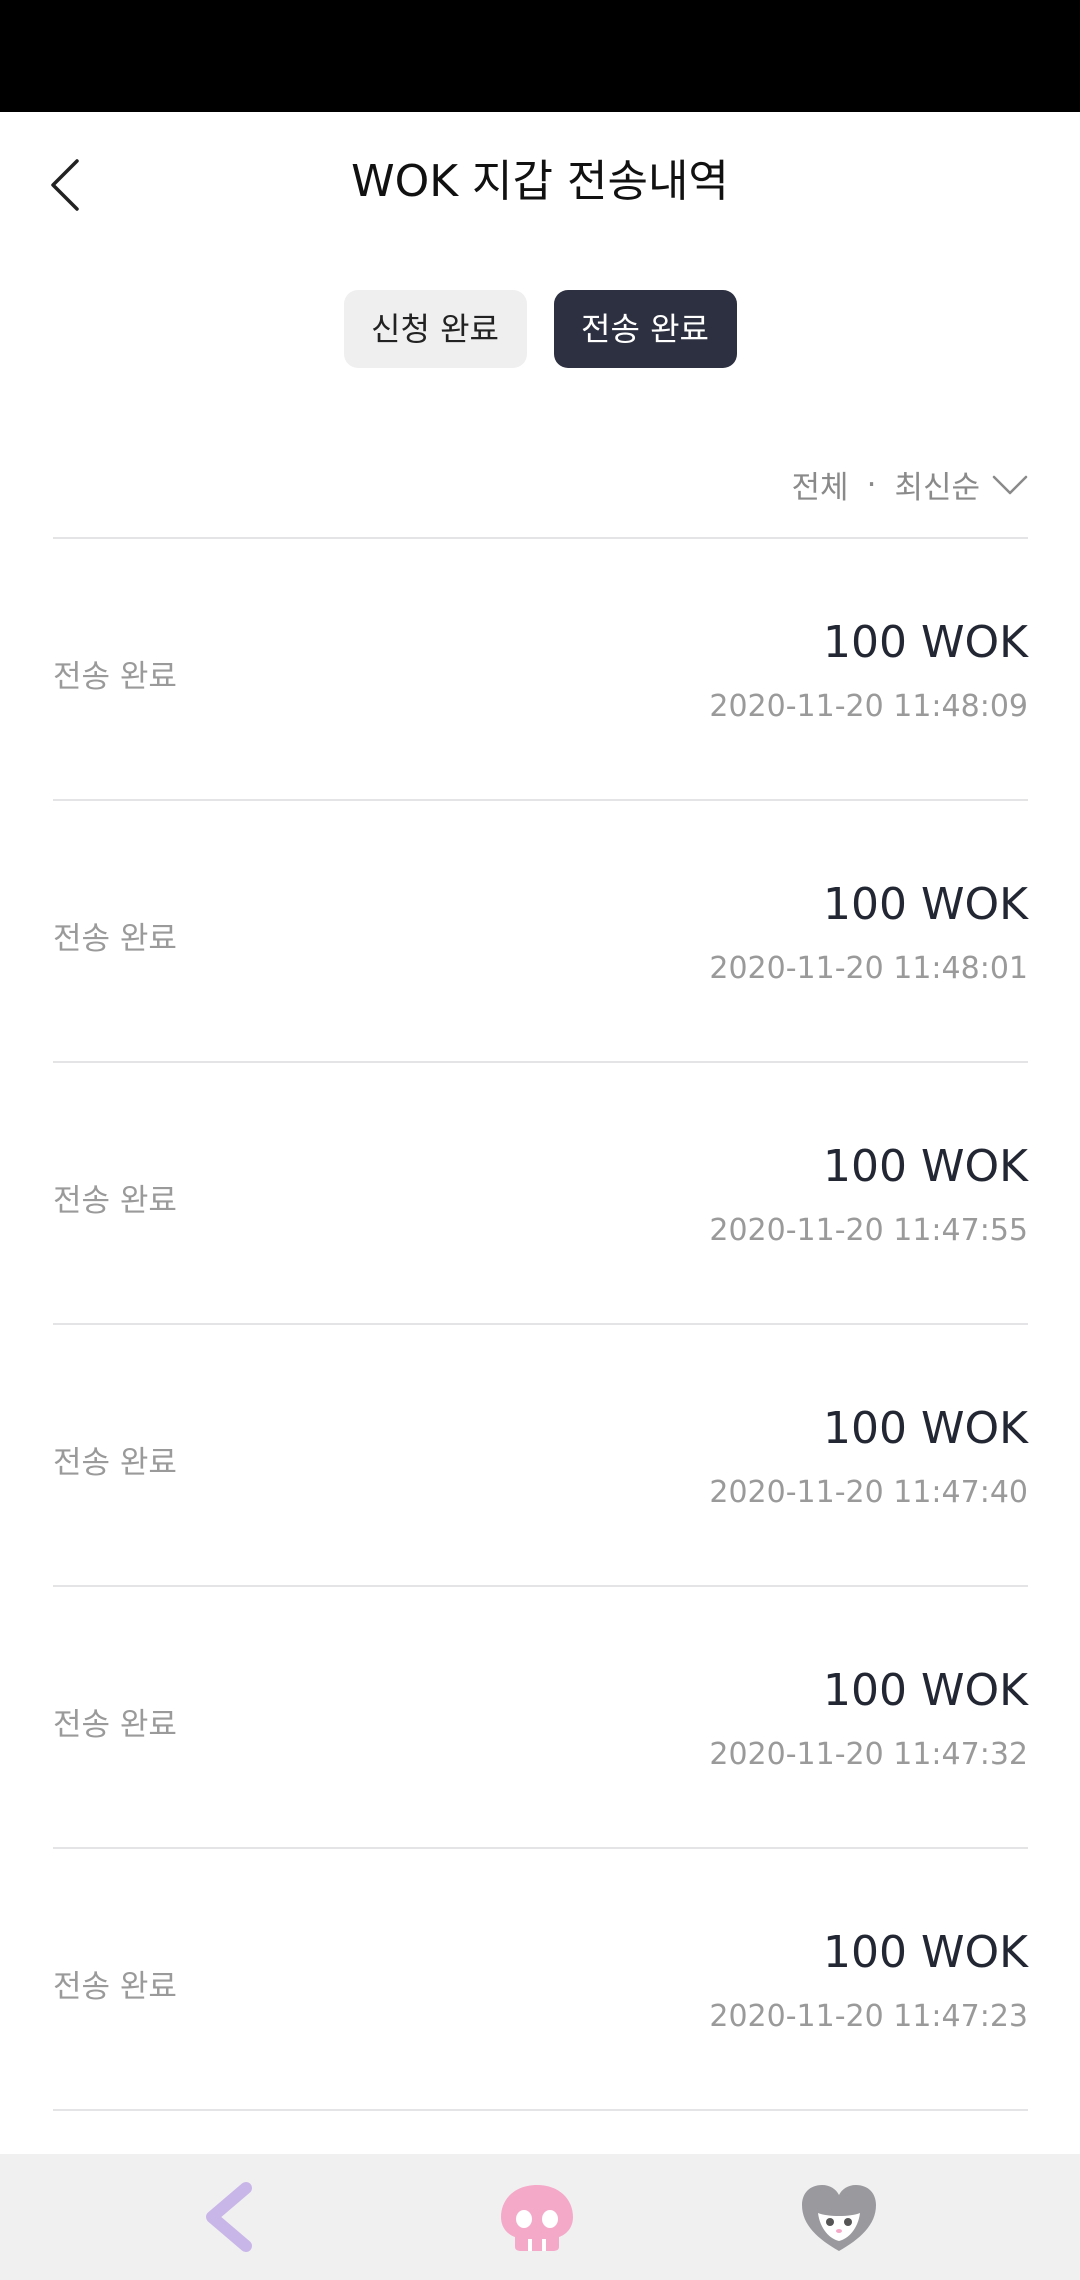 The image size is (1080, 2280). What do you see at coordinates (435, 329) in the screenshot?
I see `tab-request-complete: 신청 완료` at bounding box center [435, 329].